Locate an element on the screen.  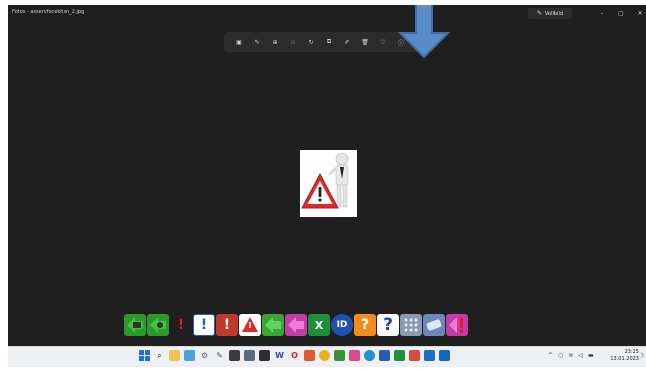
edge-icon is located at coordinates (369, 355).